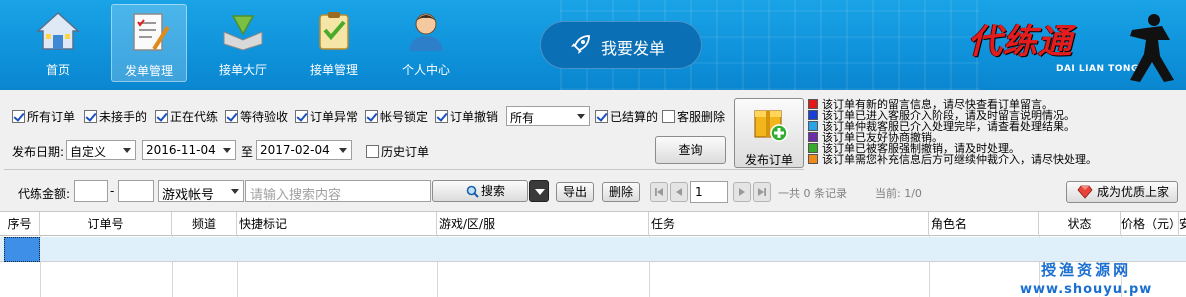 Image resolution: width=1186 pixels, height=297 pixels. I want to click on col-index: 序号, so click(20, 224).